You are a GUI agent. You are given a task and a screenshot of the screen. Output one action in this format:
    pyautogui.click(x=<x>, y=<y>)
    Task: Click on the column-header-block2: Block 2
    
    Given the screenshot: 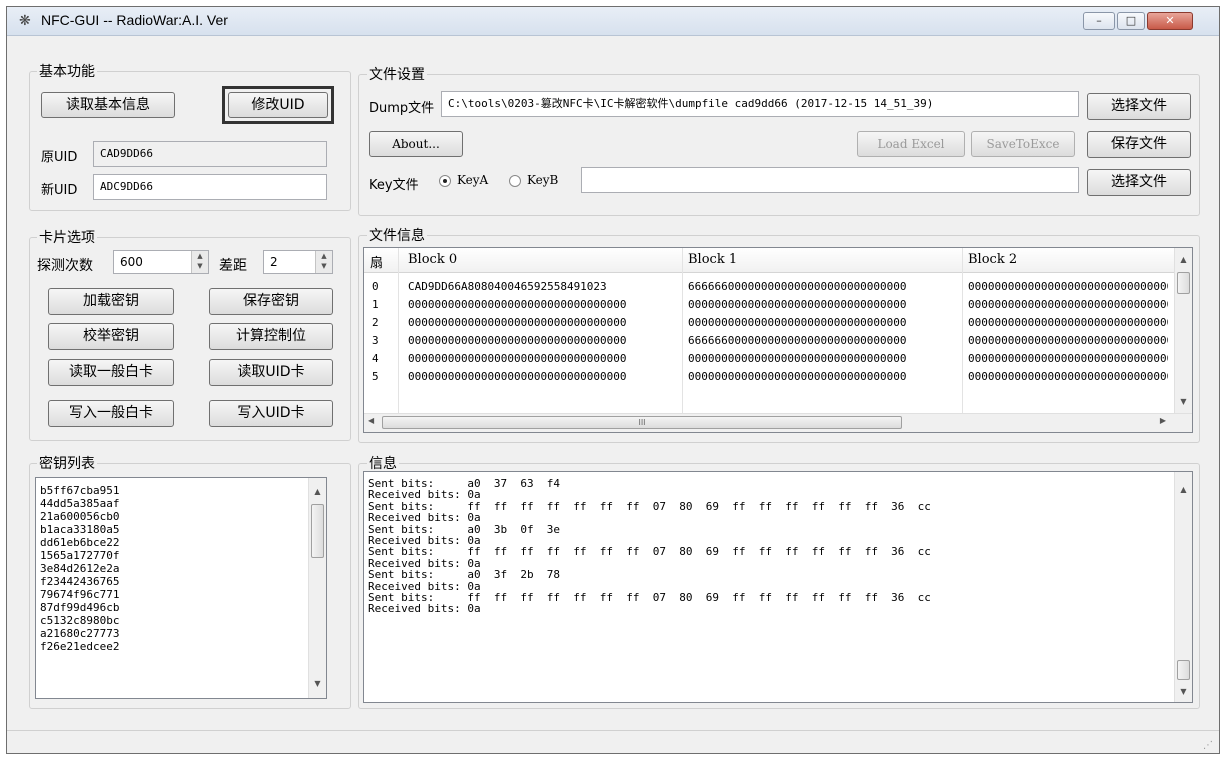 What is the action you would take?
    pyautogui.click(x=992, y=259)
    